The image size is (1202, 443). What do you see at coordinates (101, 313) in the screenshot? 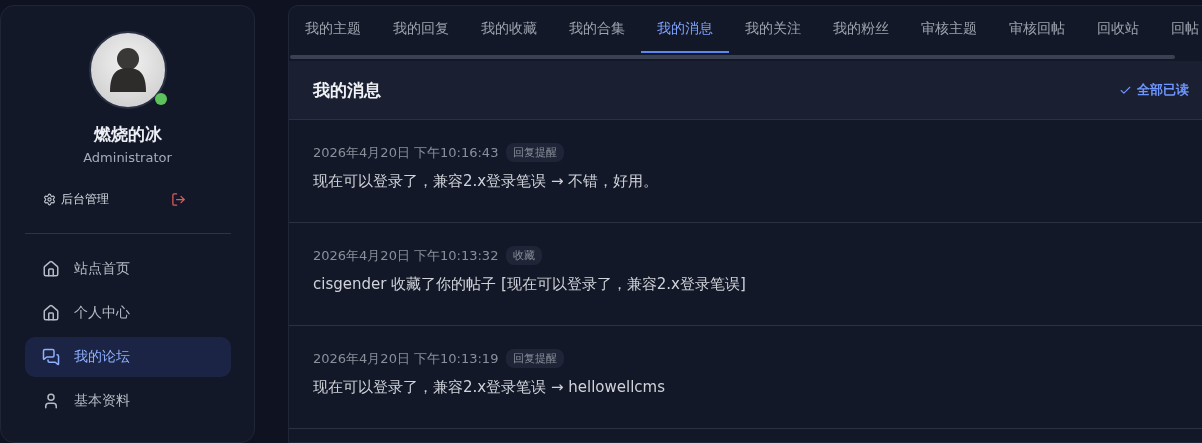
I see `nav-label: 个人中心` at bounding box center [101, 313].